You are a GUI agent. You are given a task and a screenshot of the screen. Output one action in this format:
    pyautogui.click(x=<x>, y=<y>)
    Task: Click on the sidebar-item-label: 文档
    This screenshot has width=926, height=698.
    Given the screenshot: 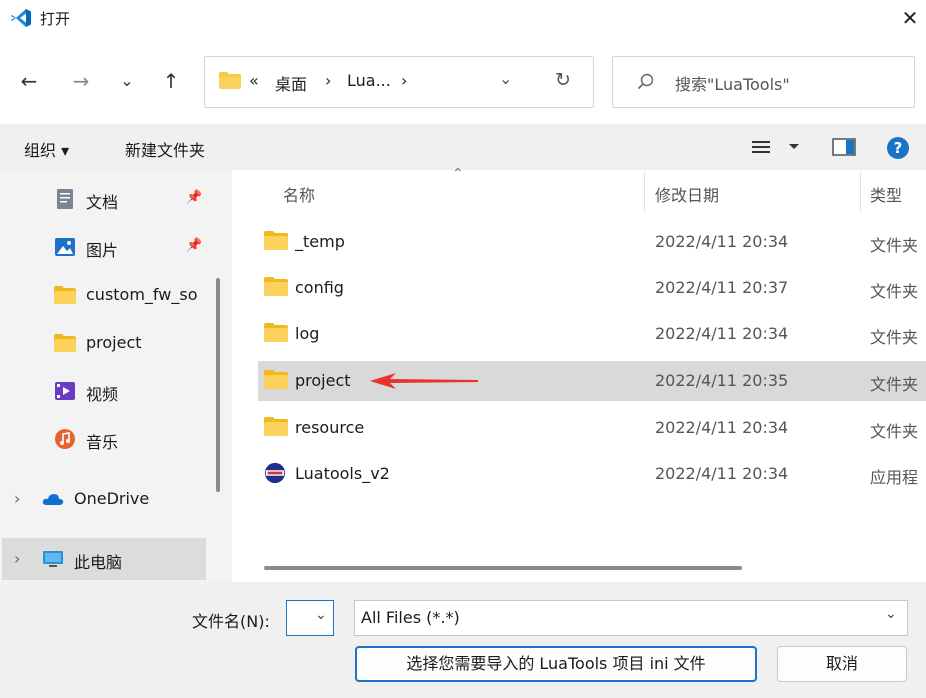 What is the action you would take?
    pyautogui.click(x=102, y=202)
    